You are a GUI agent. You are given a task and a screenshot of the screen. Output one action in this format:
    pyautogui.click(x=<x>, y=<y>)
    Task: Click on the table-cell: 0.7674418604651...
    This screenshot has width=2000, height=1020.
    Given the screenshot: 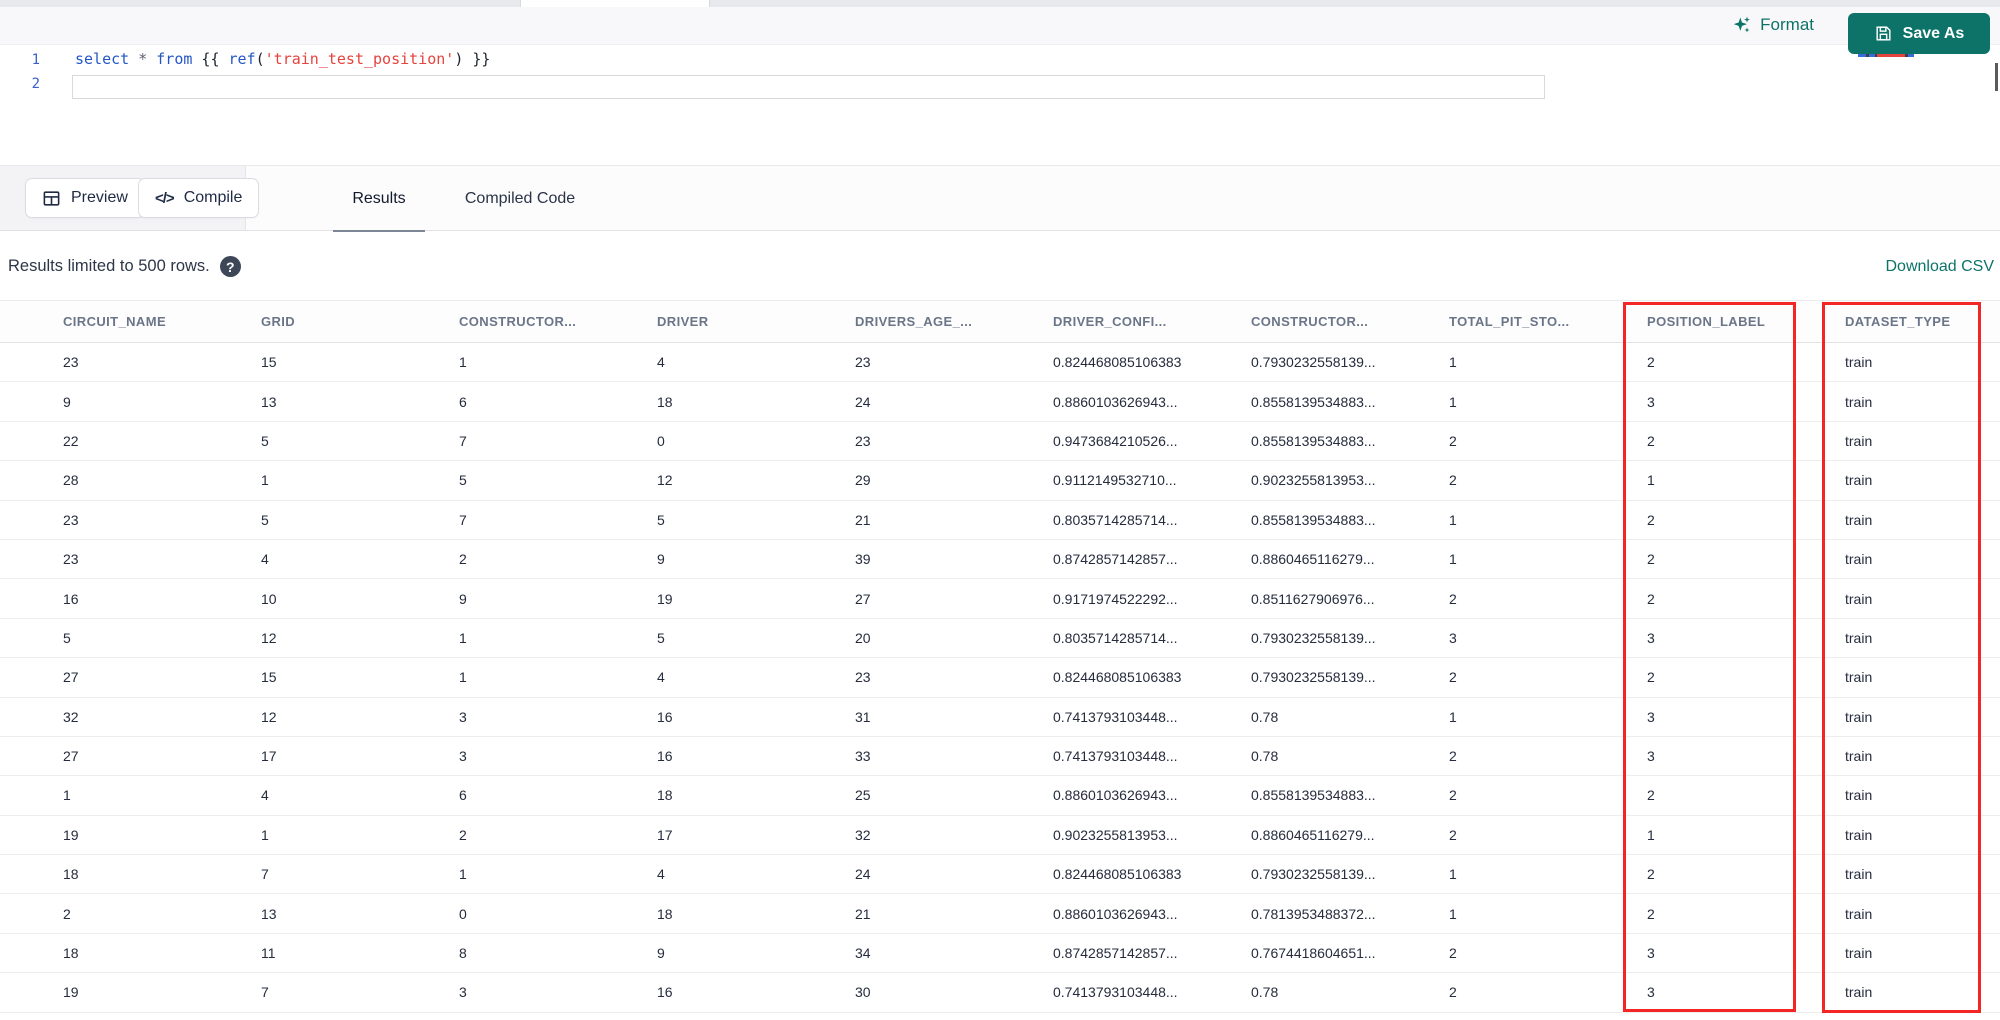 What is the action you would take?
    pyautogui.click(x=1313, y=953)
    